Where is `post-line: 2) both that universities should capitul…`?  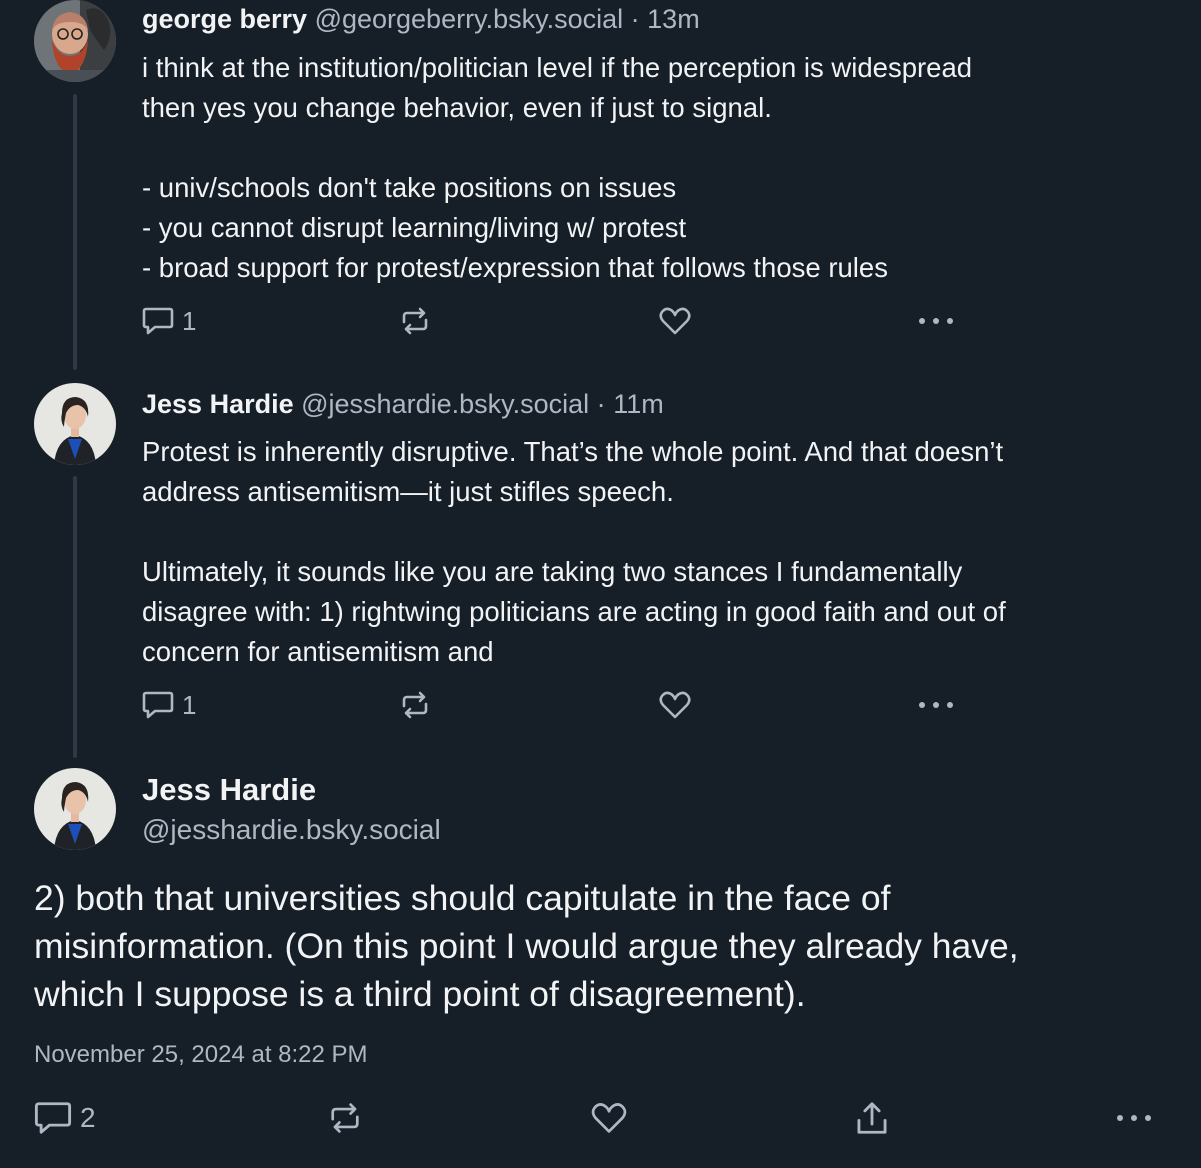
post-line: 2) both that universities should capitul… is located at coordinates (462, 898).